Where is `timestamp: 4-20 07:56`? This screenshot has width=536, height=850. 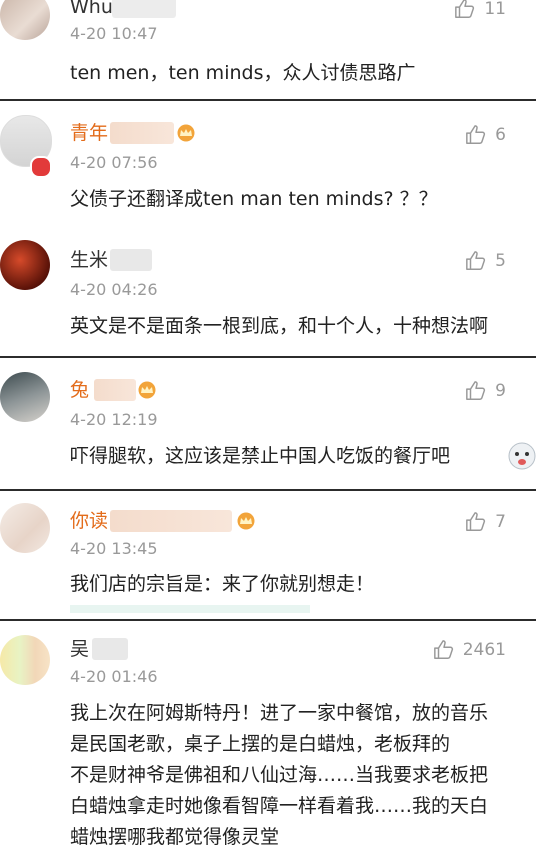
timestamp: 4-20 07:56 is located at coordinates (114, 162).